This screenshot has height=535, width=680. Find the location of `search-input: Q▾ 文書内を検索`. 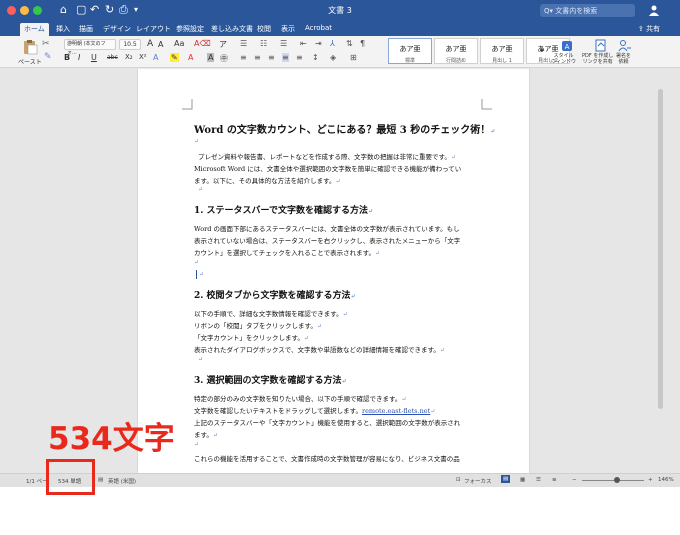

search-input: Q▾ 文書内を検索 is located at coordinates (587, 10).